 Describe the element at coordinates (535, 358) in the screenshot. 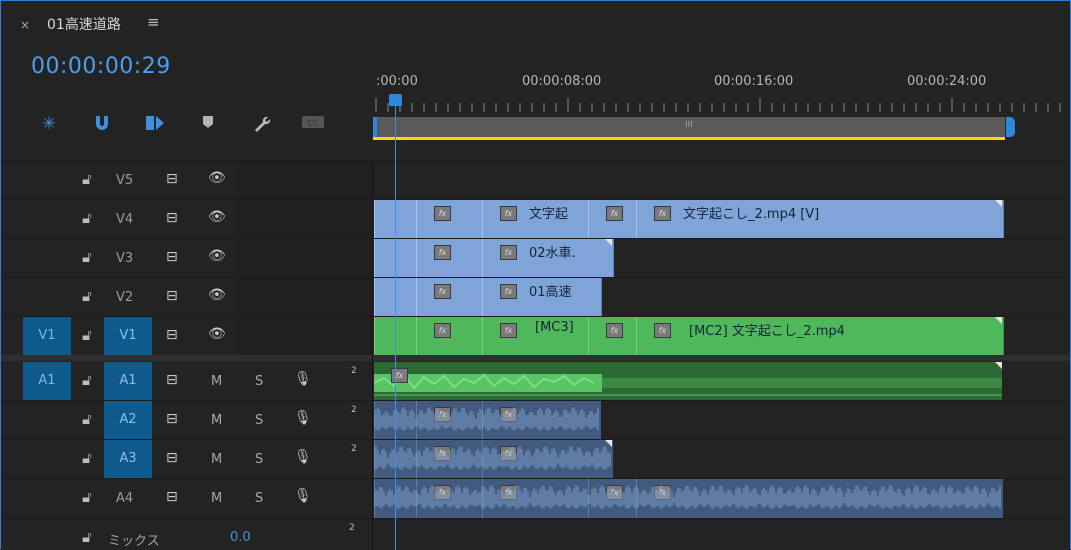

I see `video-audio-divider` at that location.